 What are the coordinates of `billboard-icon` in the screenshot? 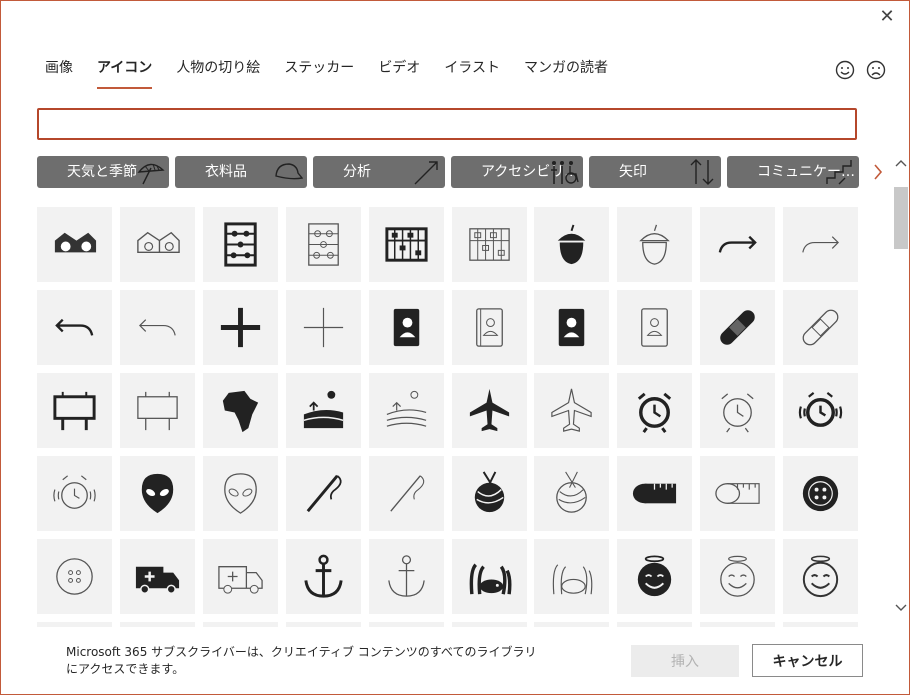 It's located at (74, 411).